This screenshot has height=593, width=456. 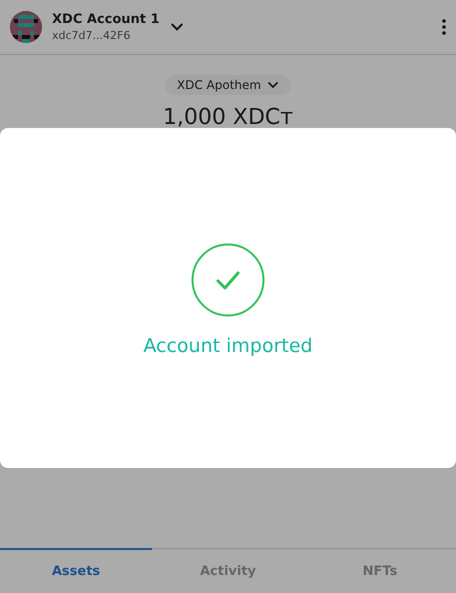 What do you see at coordinates (76, 570) in the screenshot?
I see `tab: Assets` at bounding box center [76, 570].